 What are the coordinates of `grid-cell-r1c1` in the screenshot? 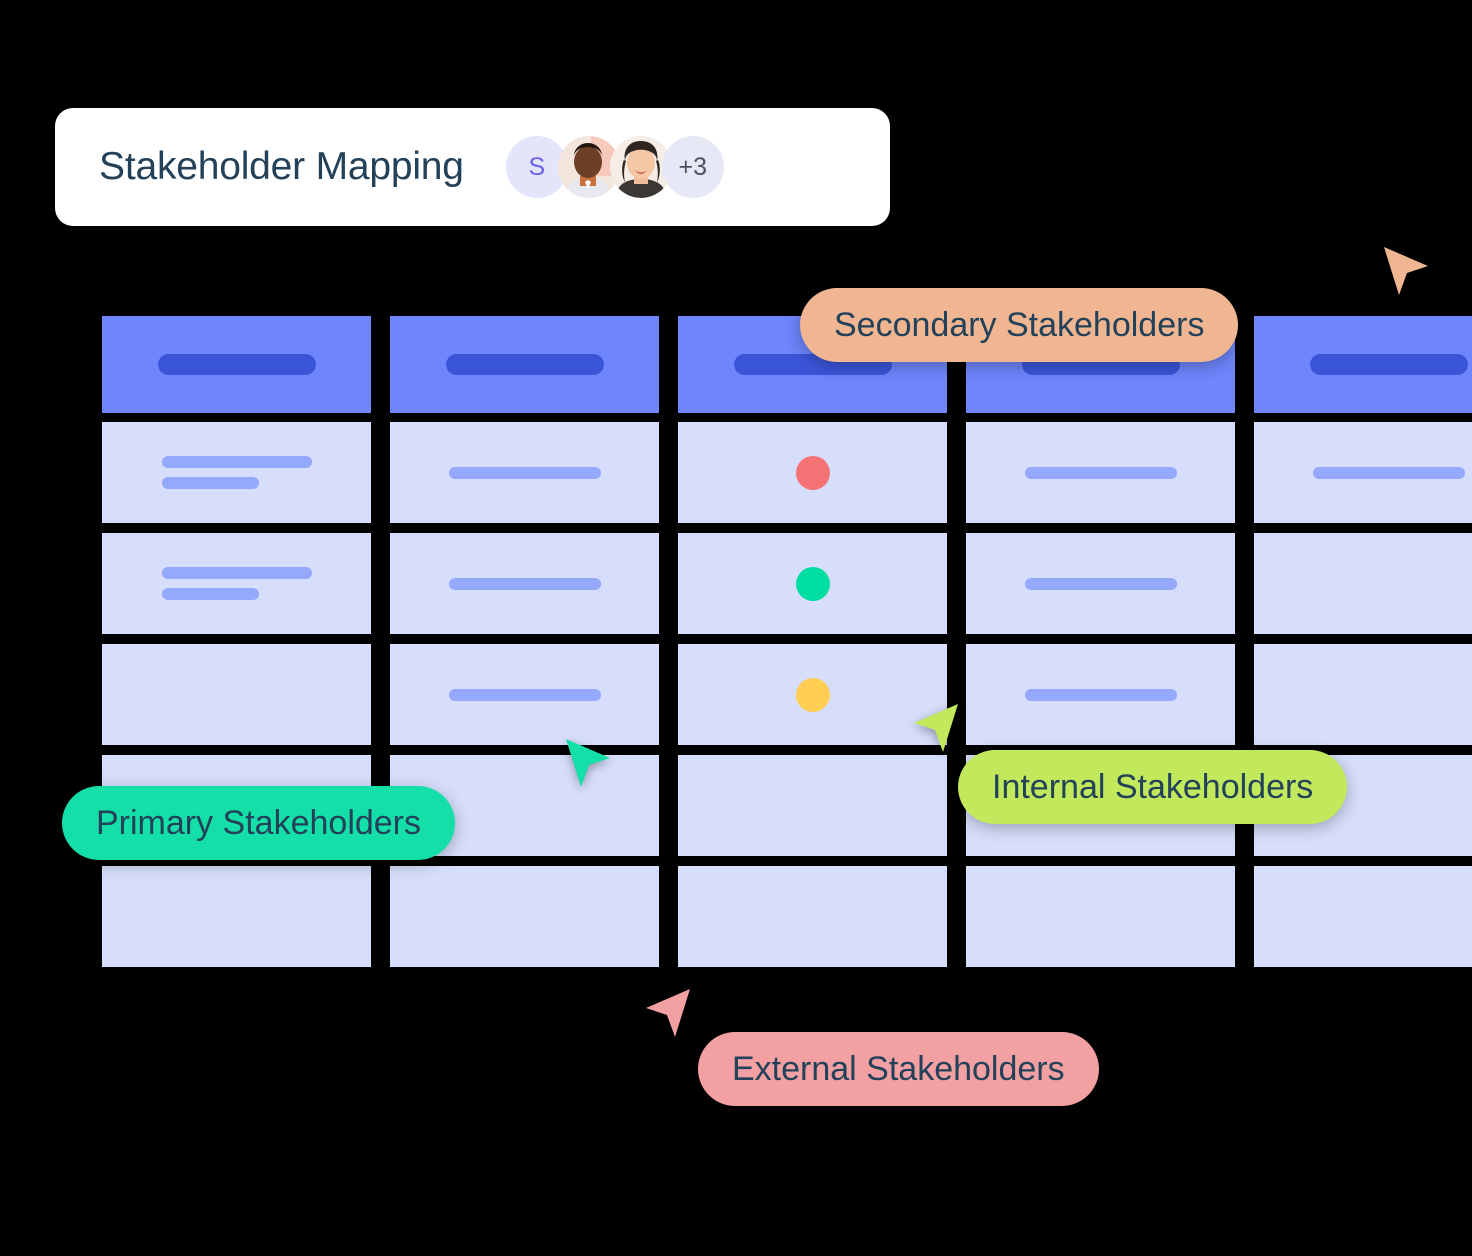 It's located at (236, 472).